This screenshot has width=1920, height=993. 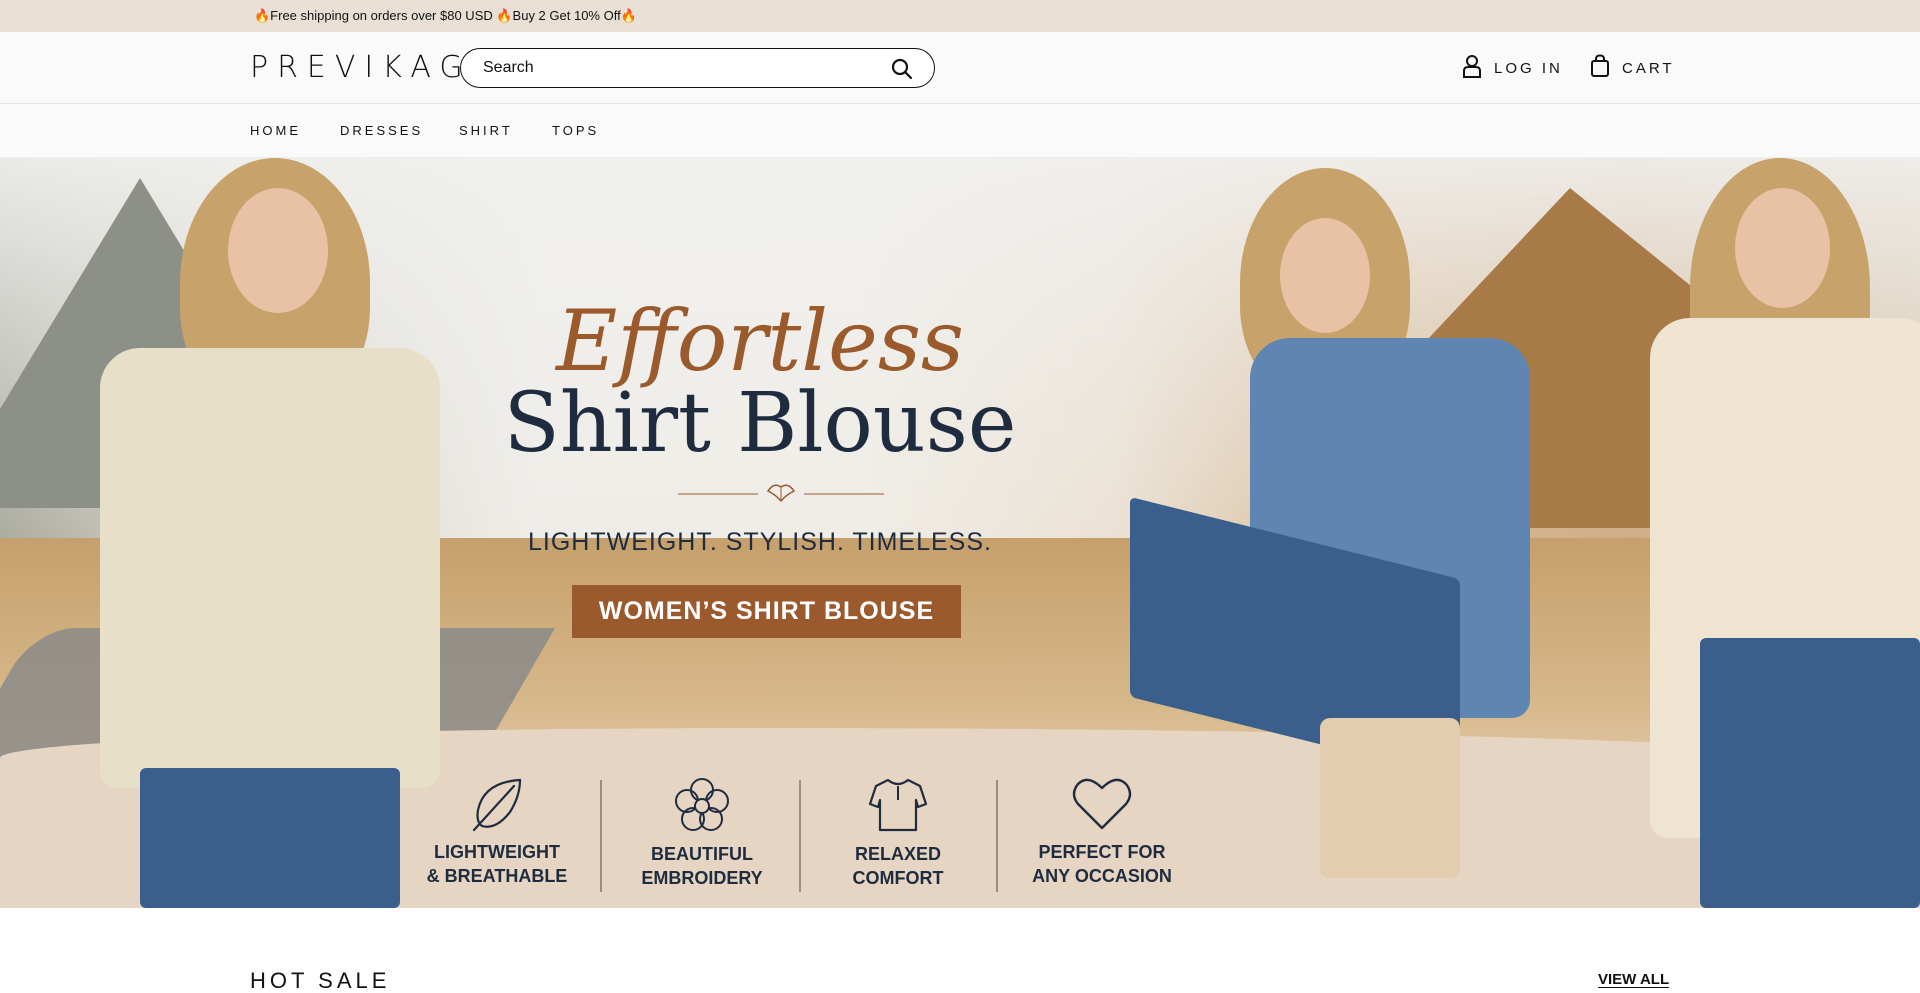 I want to click on cart-link: CART, so click(x=1632, y=68).